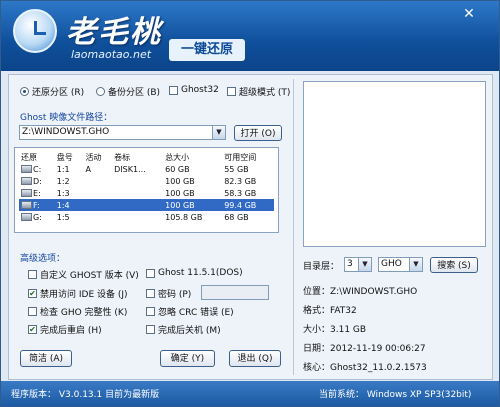 This screenshot has height=407, width=500. I want to click on free-cell: 68 GB, so click(236, 217).